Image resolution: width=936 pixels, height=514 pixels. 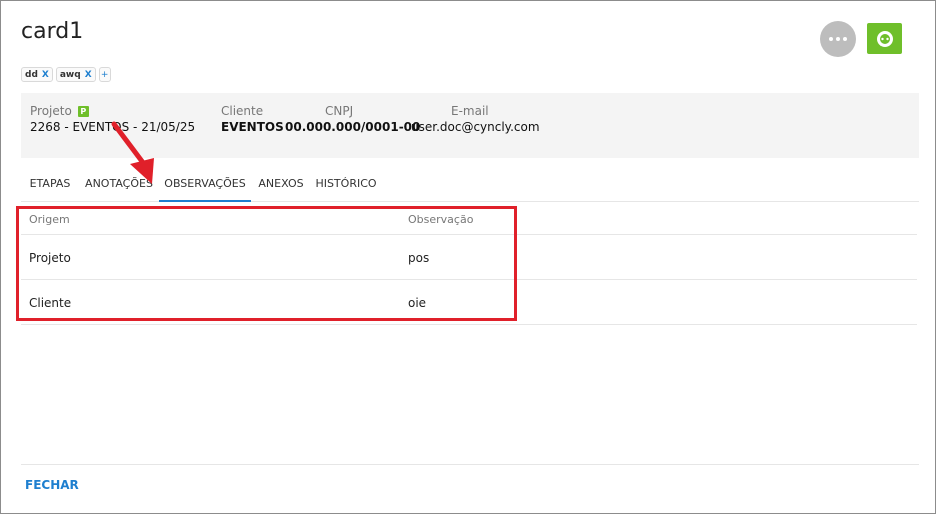 I want to click on card-title: card1, so click(x=52, y=31).